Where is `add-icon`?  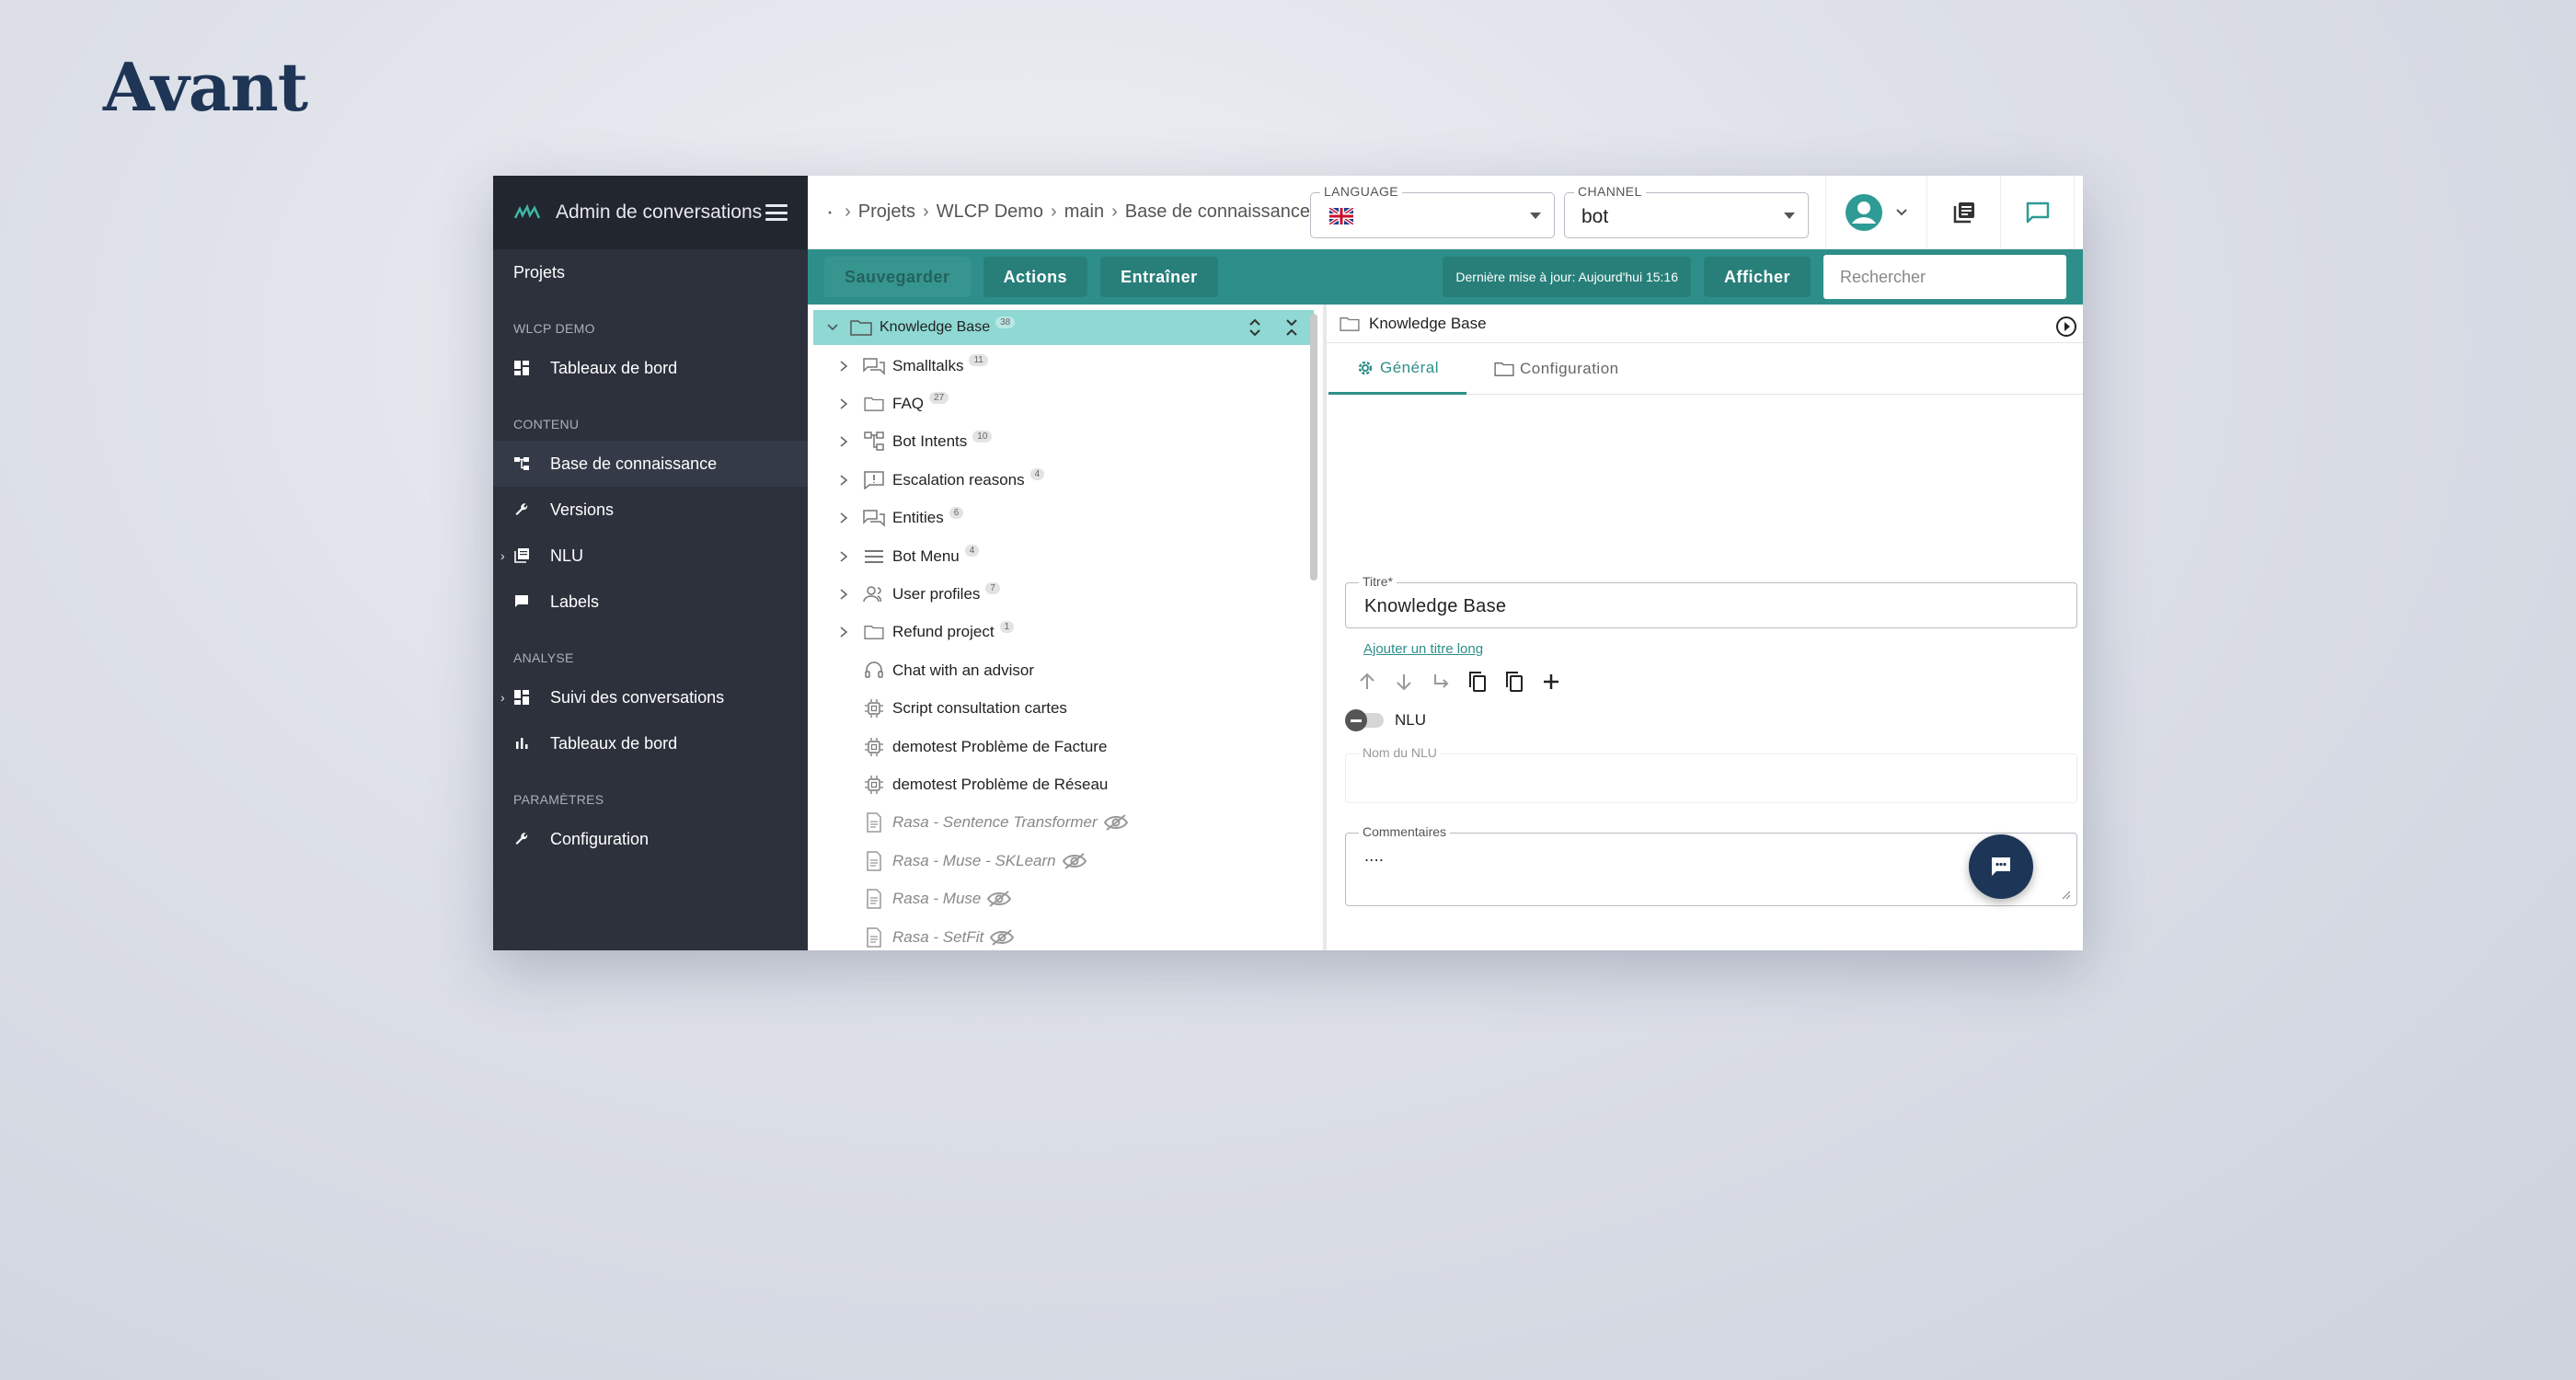
add-icon is located at coordinates (1551, 681).